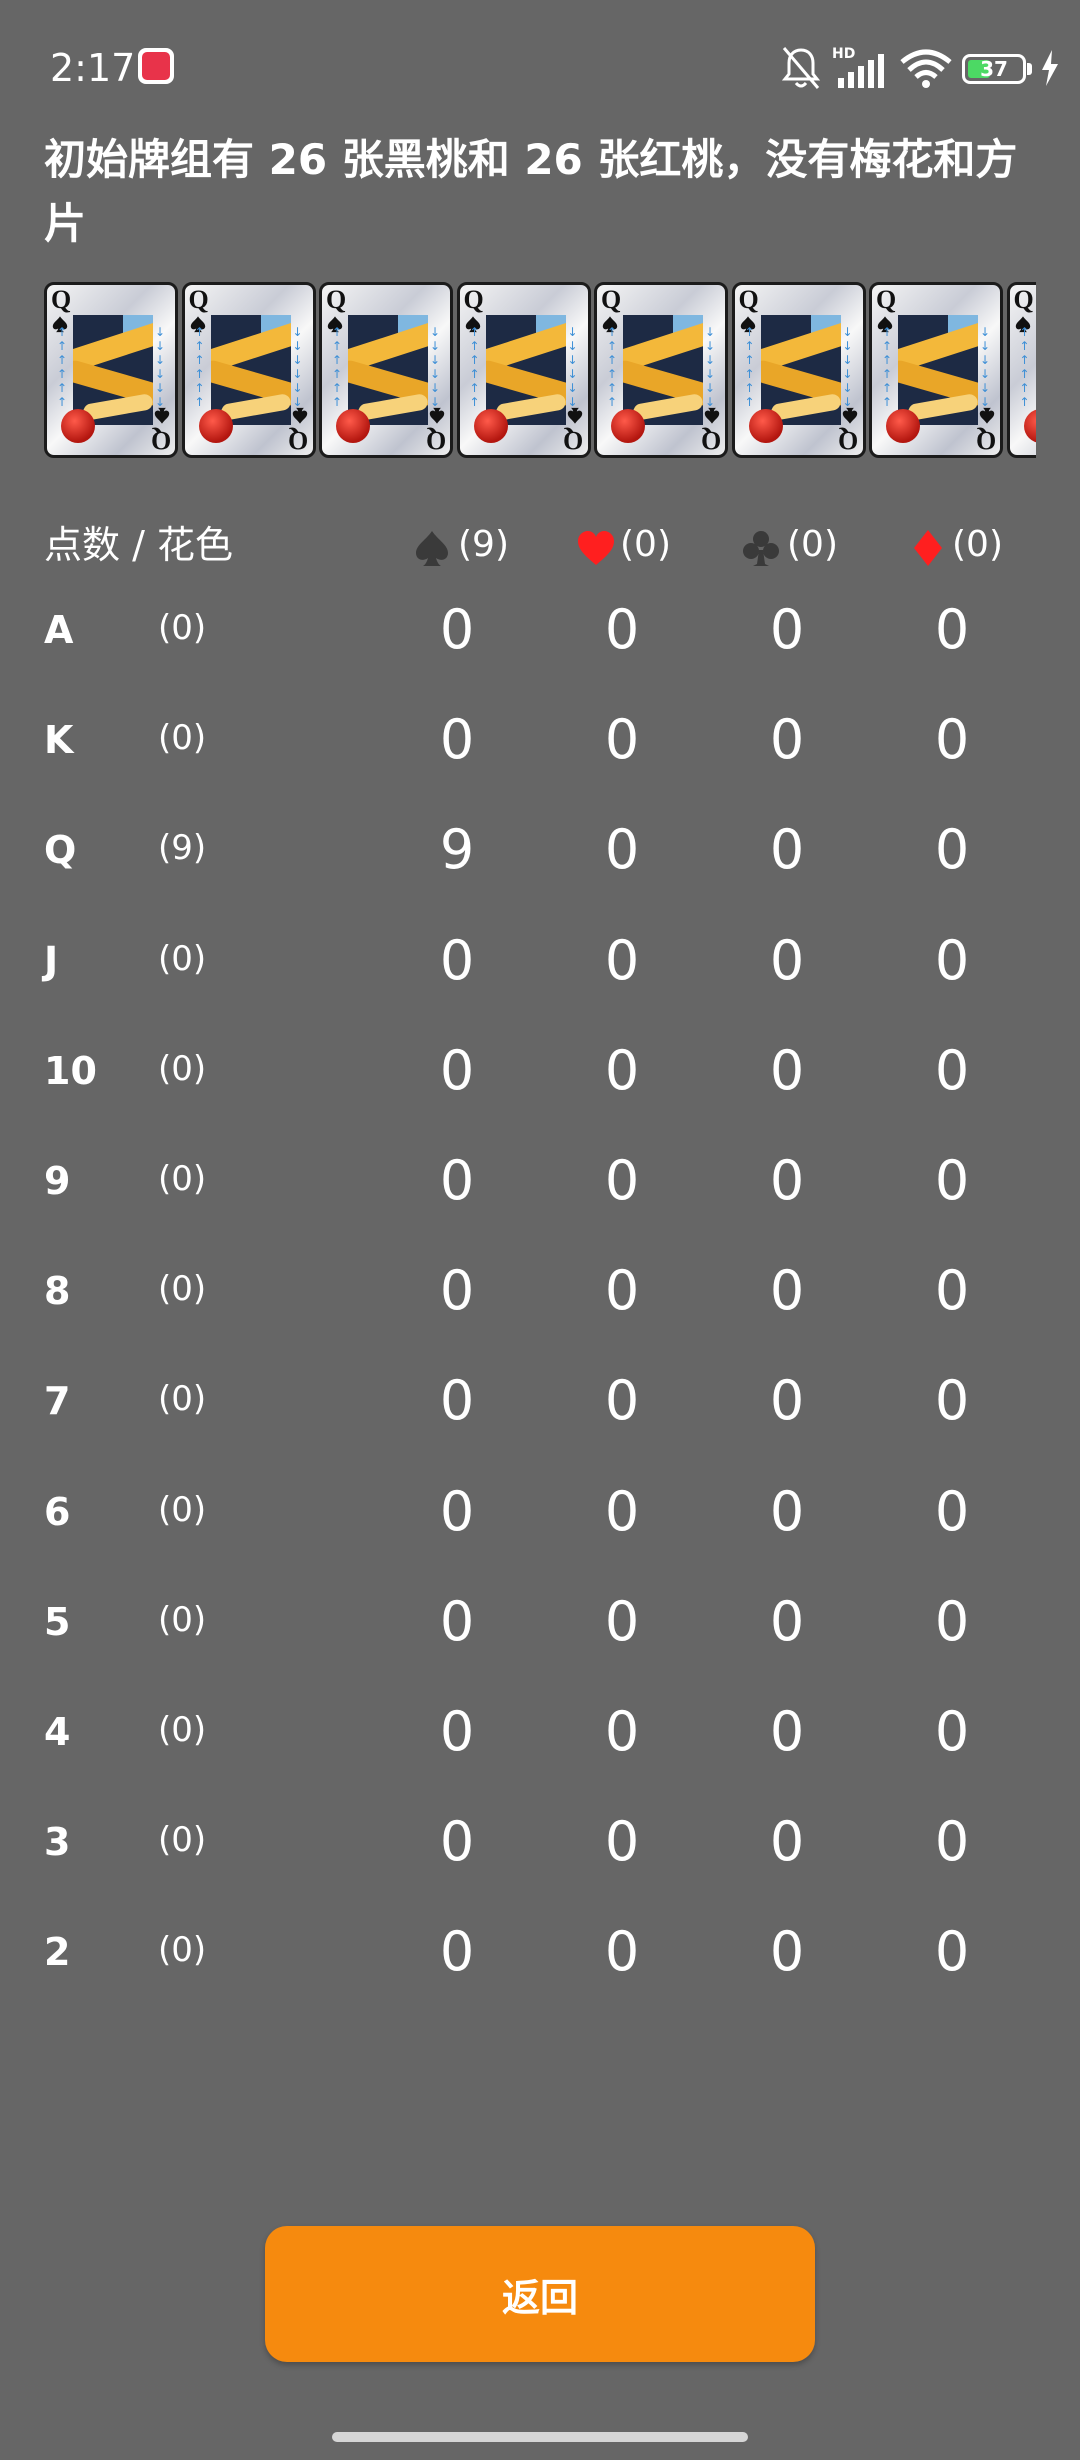 This screenshot has height=2460, width=1080. I want to click on rank-total: (9), so click(182, 848).